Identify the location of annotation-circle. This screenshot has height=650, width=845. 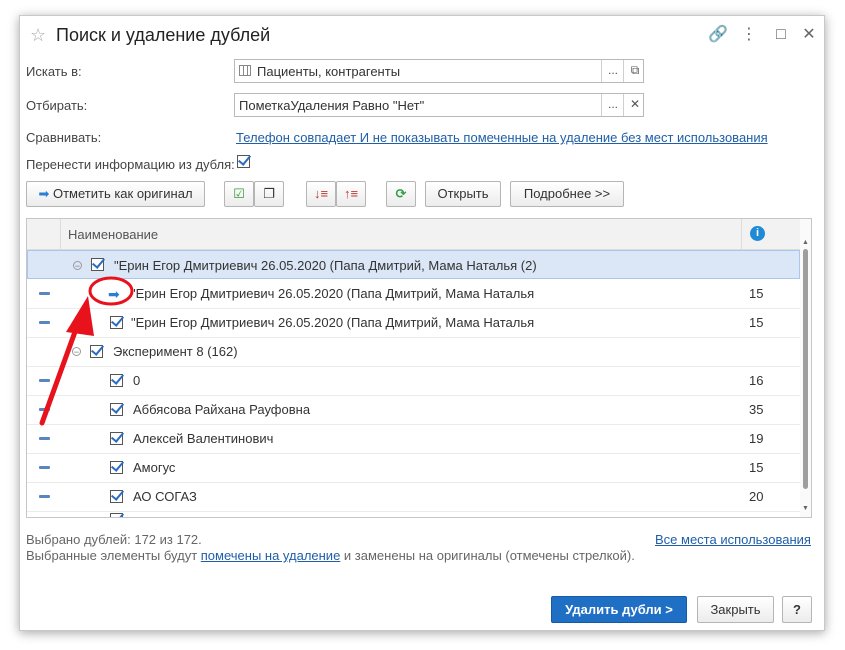
(111, 291).